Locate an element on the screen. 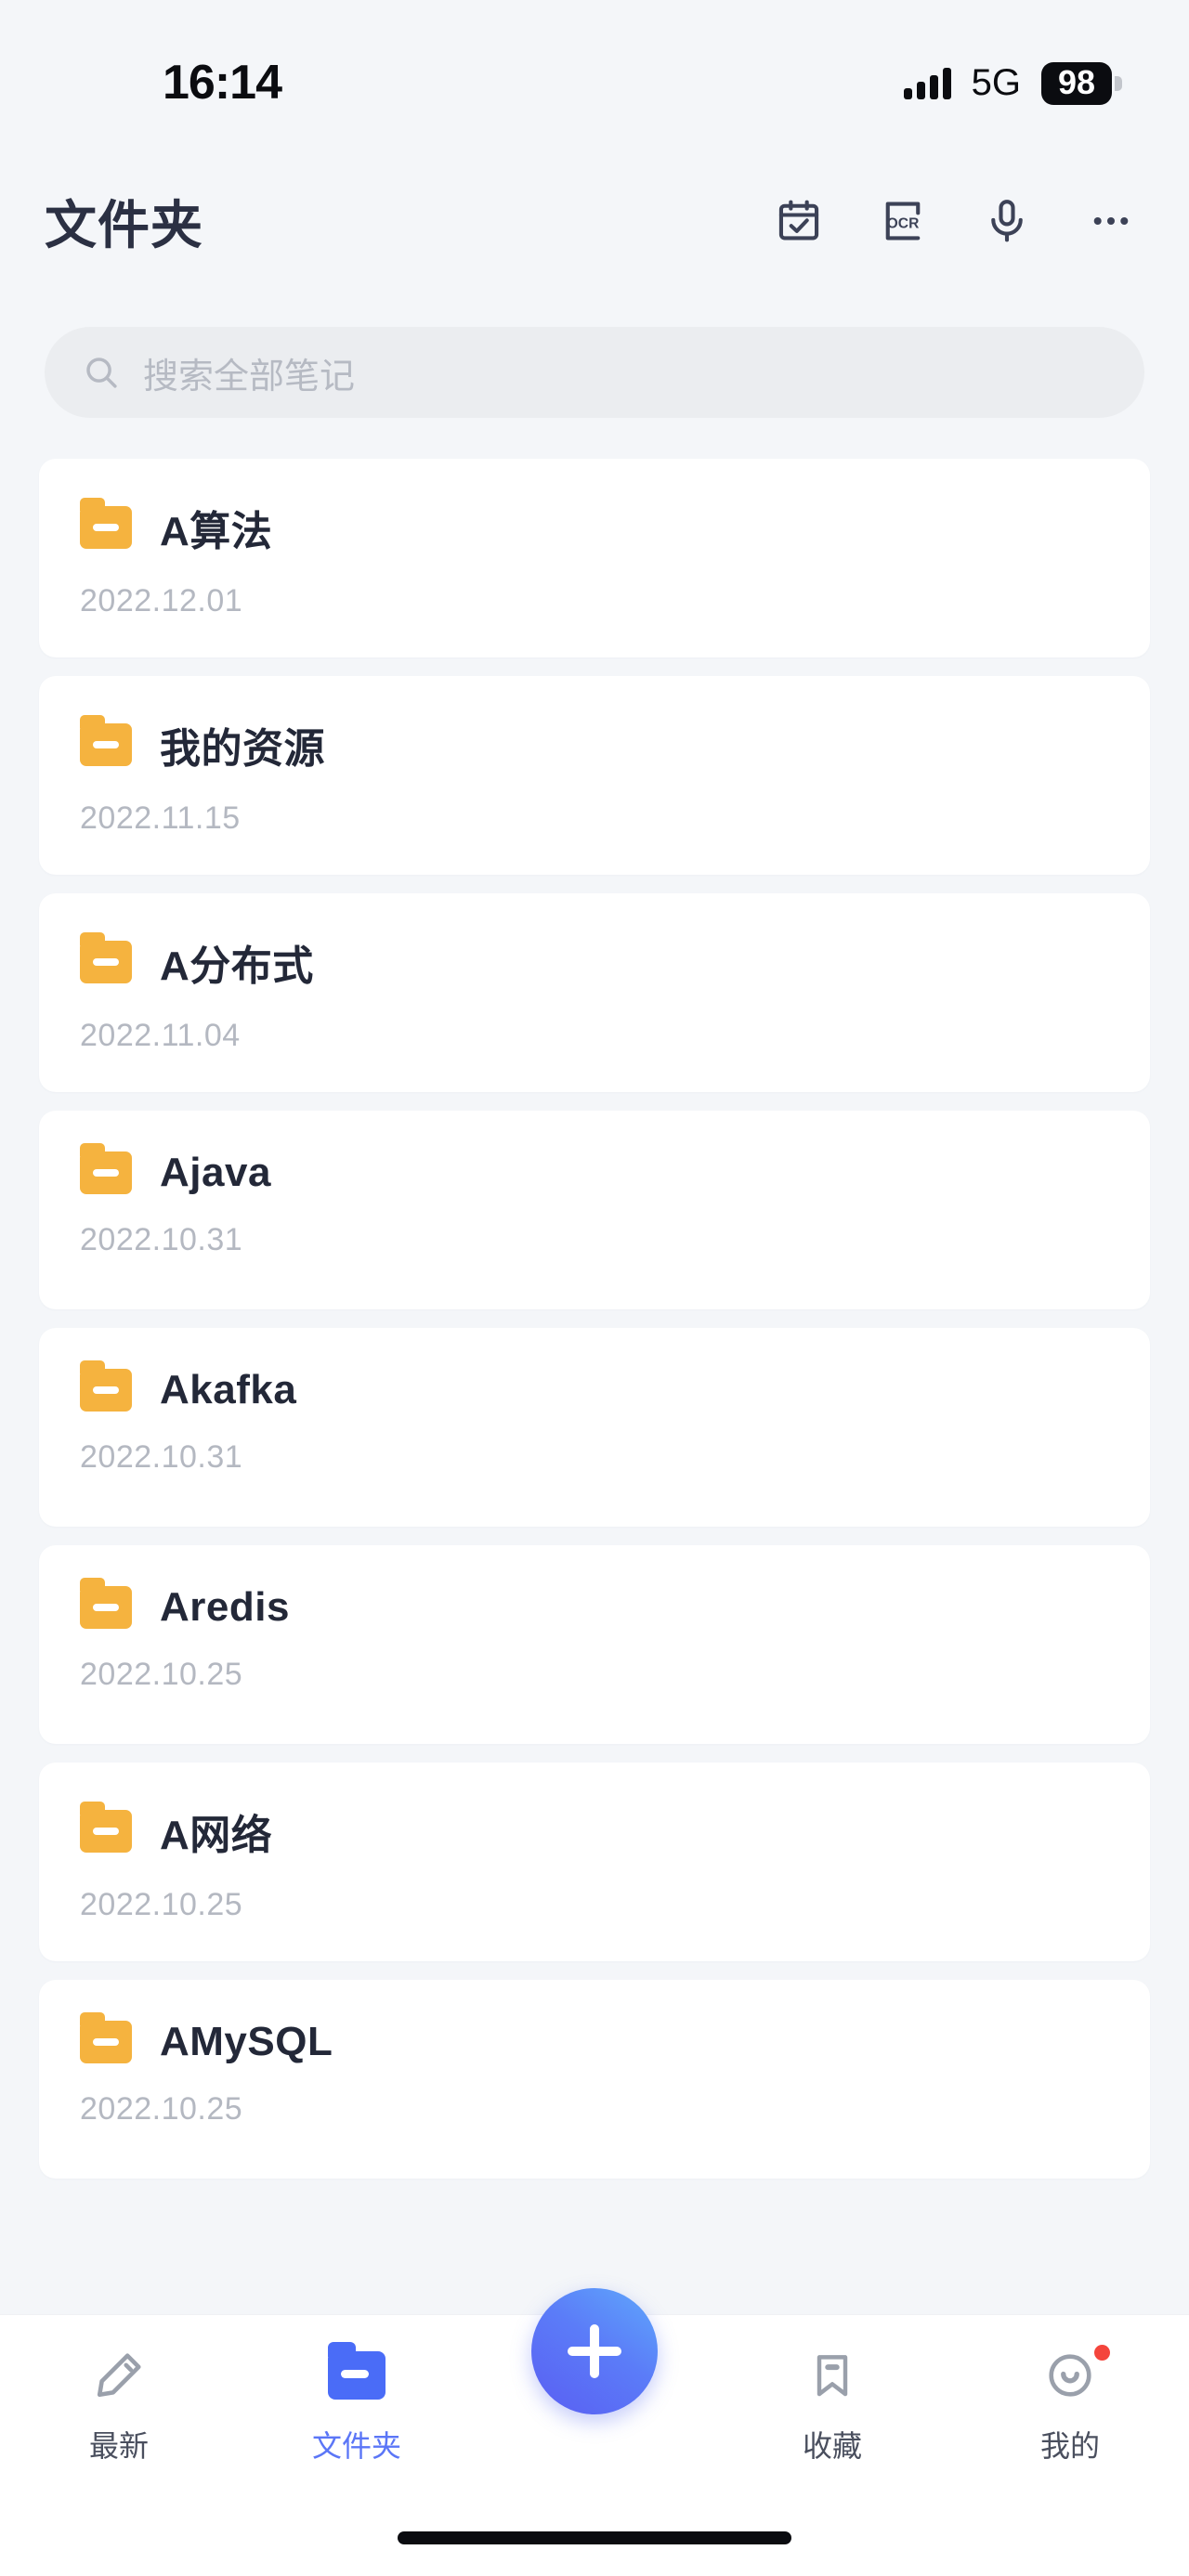 The image size is (1189, 2576). folder-list-item: A网络 2022.10.25 is located at coordinates (594, 1862).